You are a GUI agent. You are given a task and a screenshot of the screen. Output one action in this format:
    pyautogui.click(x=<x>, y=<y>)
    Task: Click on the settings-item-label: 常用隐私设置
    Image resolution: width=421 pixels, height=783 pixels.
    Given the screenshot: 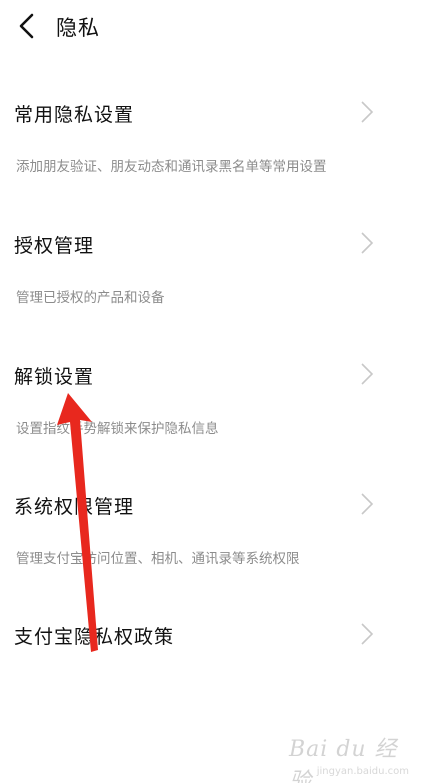 What is the action you would take?
    pyautogui.click(x=74, y=115)
    